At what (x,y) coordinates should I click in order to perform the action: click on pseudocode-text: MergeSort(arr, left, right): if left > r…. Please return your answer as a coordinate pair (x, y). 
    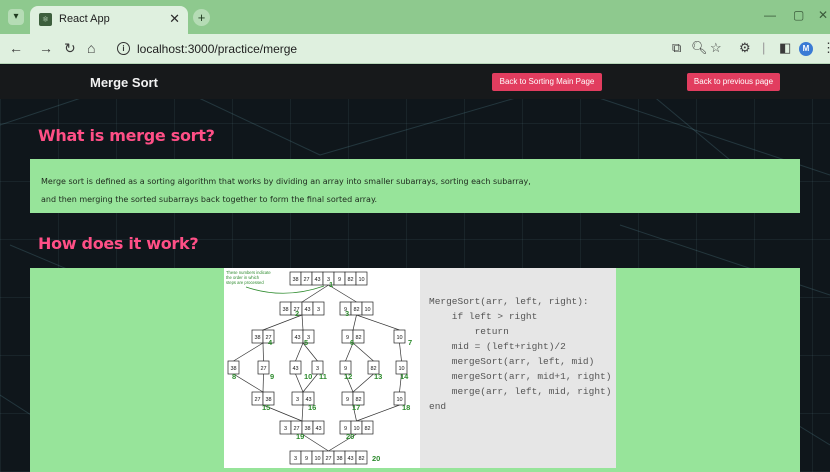
    Looking at the image, I should click on (520, 354).